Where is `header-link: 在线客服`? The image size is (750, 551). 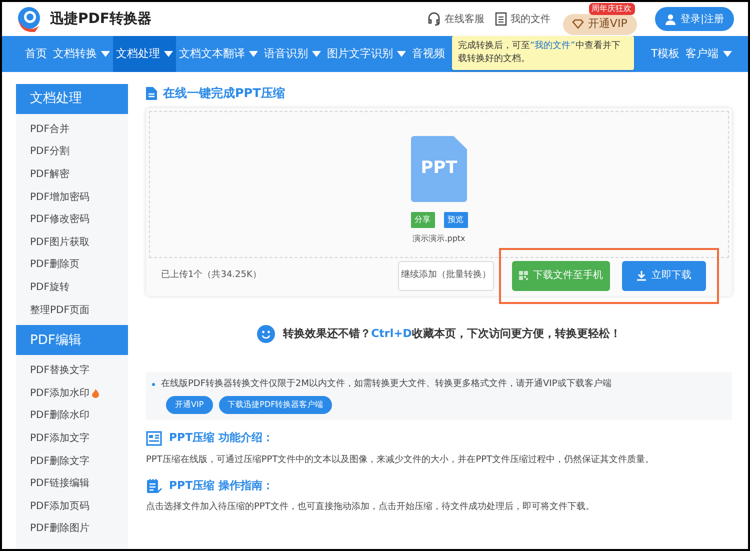 header-link: 在线客服 is located at coordinates (455, 19).